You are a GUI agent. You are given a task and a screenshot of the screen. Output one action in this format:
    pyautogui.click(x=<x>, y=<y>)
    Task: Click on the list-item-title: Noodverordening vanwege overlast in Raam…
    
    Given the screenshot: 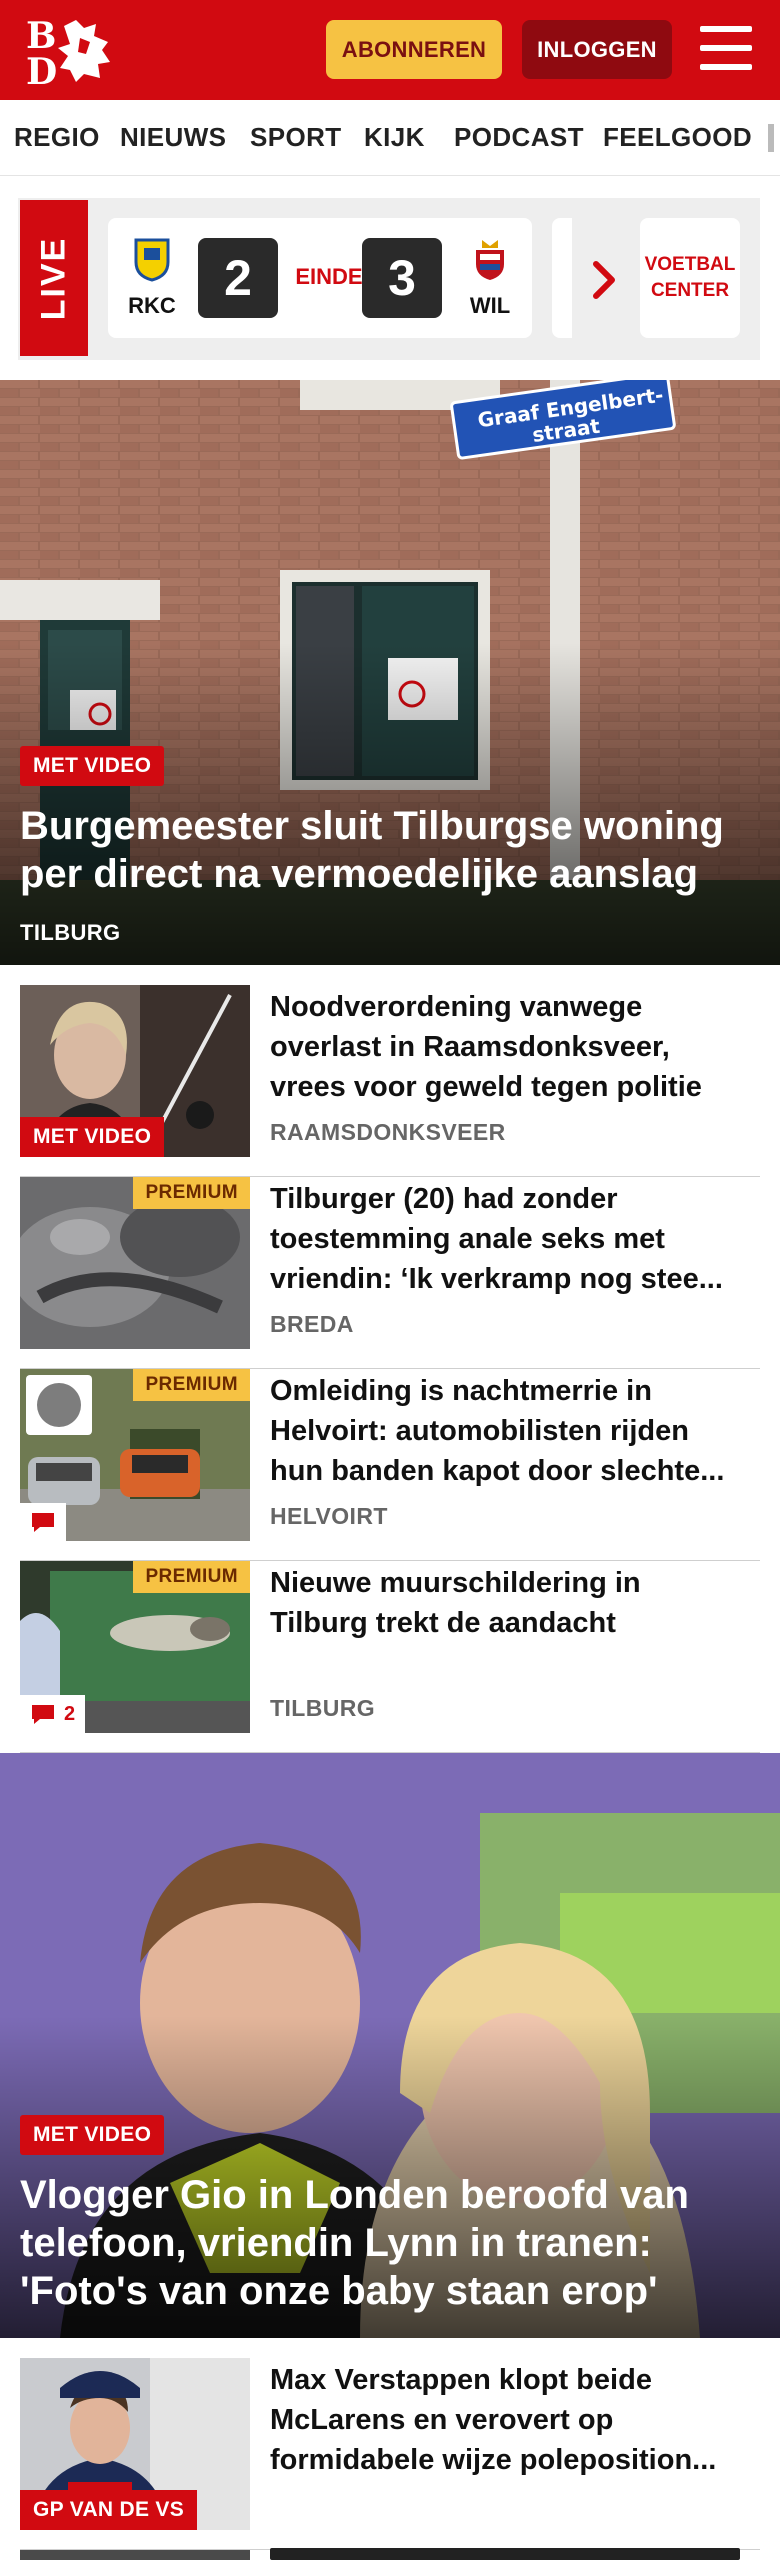 What is the action you would take?
    pyautogui.click(x=505, y=1047)
    